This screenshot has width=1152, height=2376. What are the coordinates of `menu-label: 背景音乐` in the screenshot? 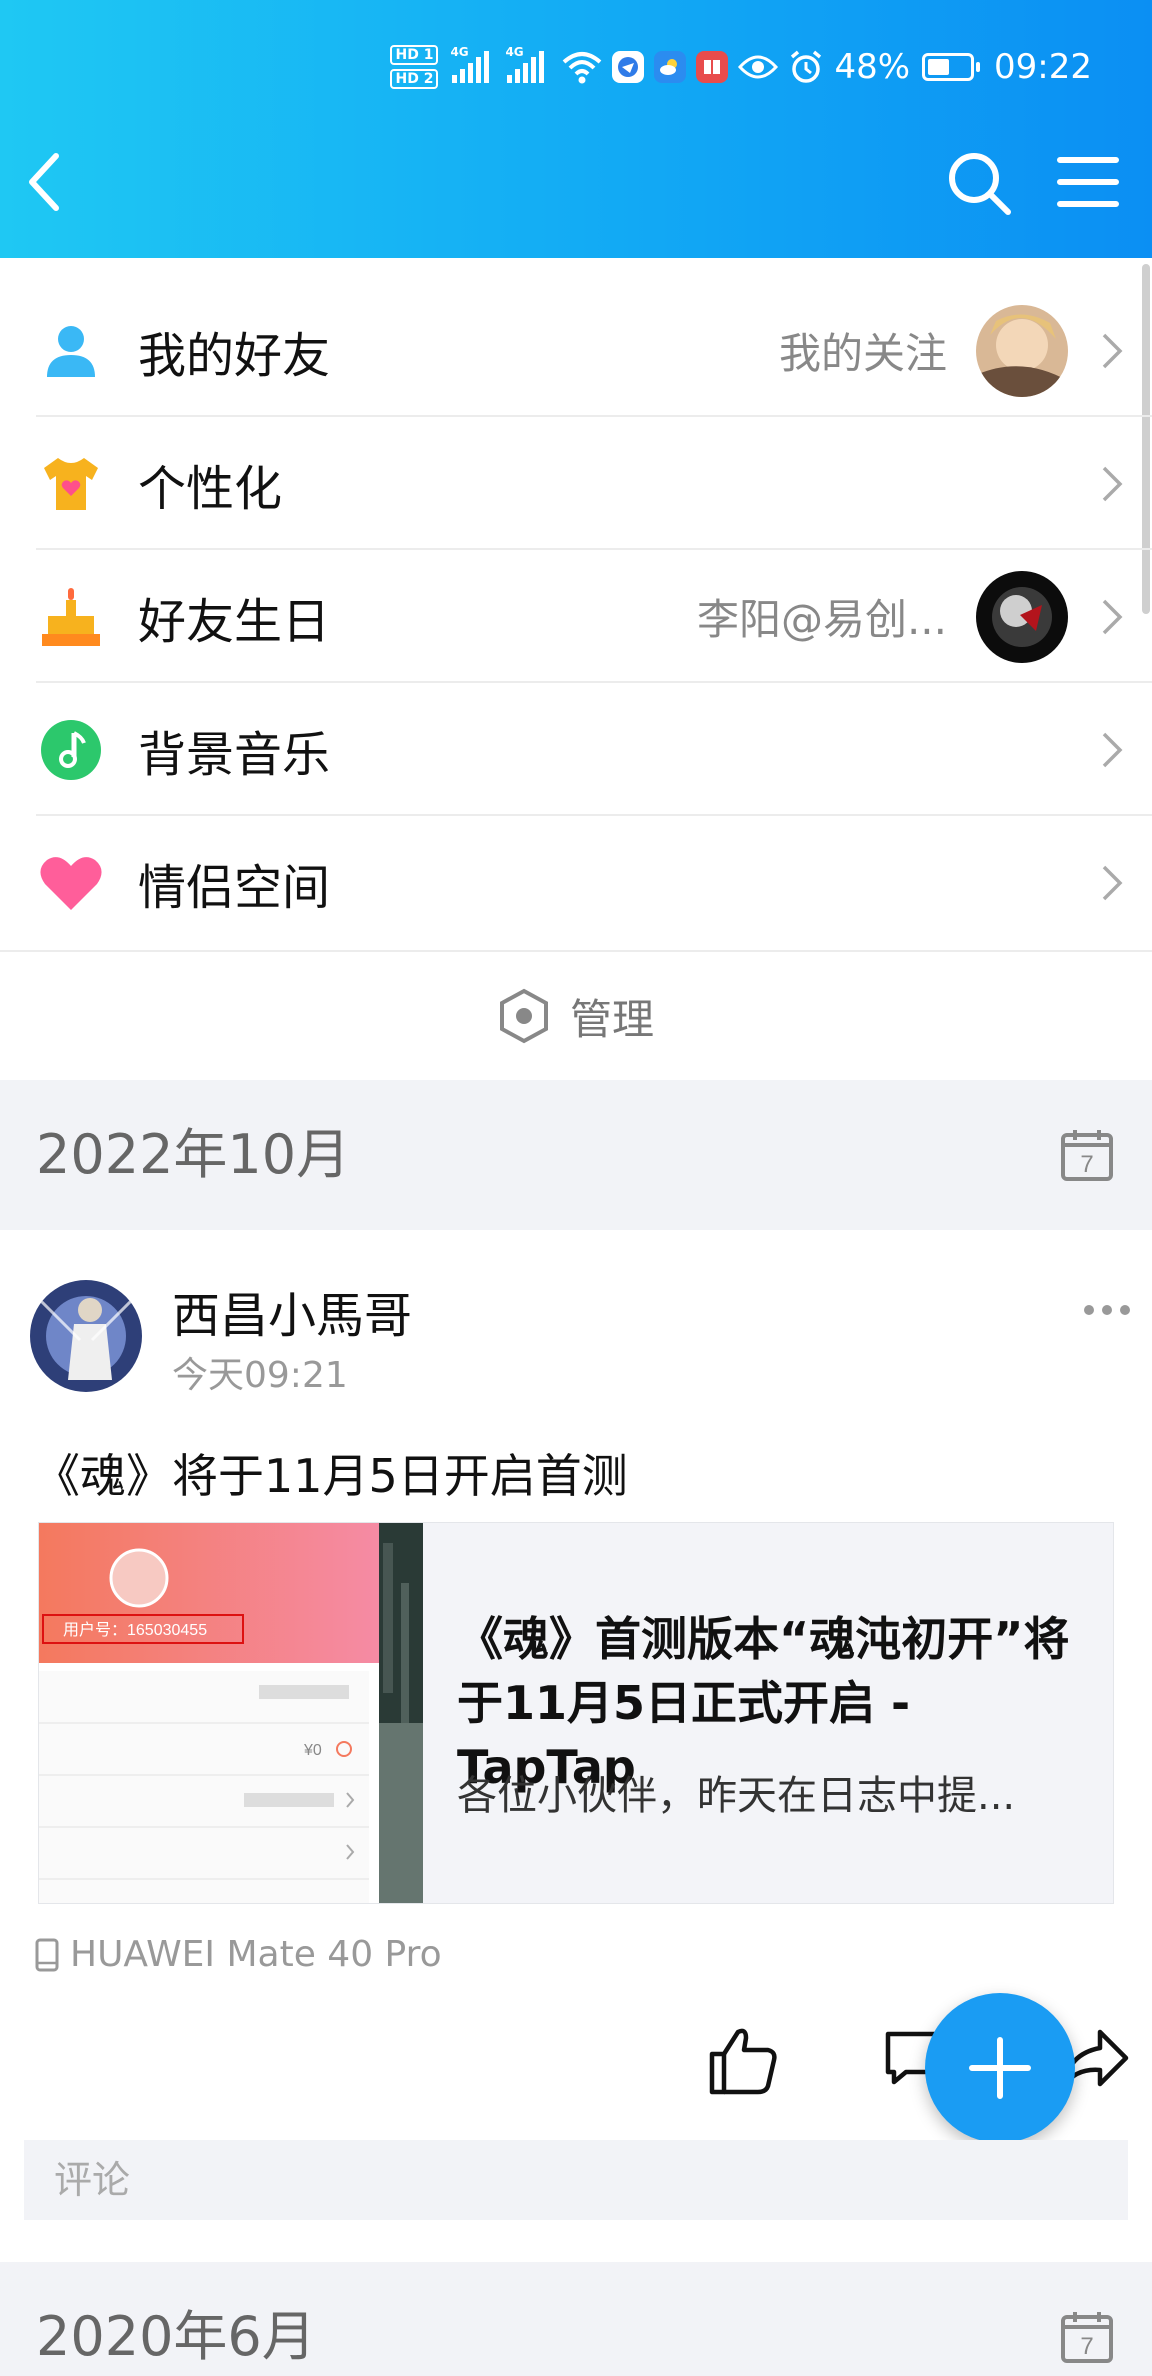 It's located at (234, 754).